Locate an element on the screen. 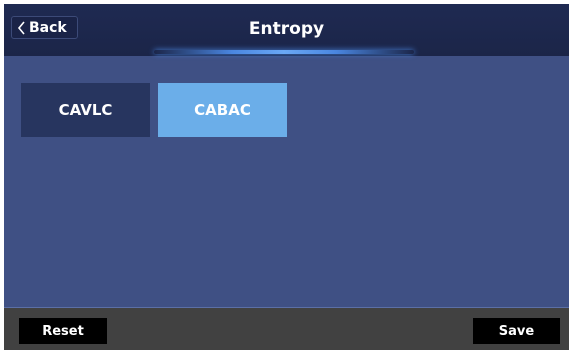 This screenshot has width=573, height=354. reset-button-label: Reset is located at coordinates (63, 331).